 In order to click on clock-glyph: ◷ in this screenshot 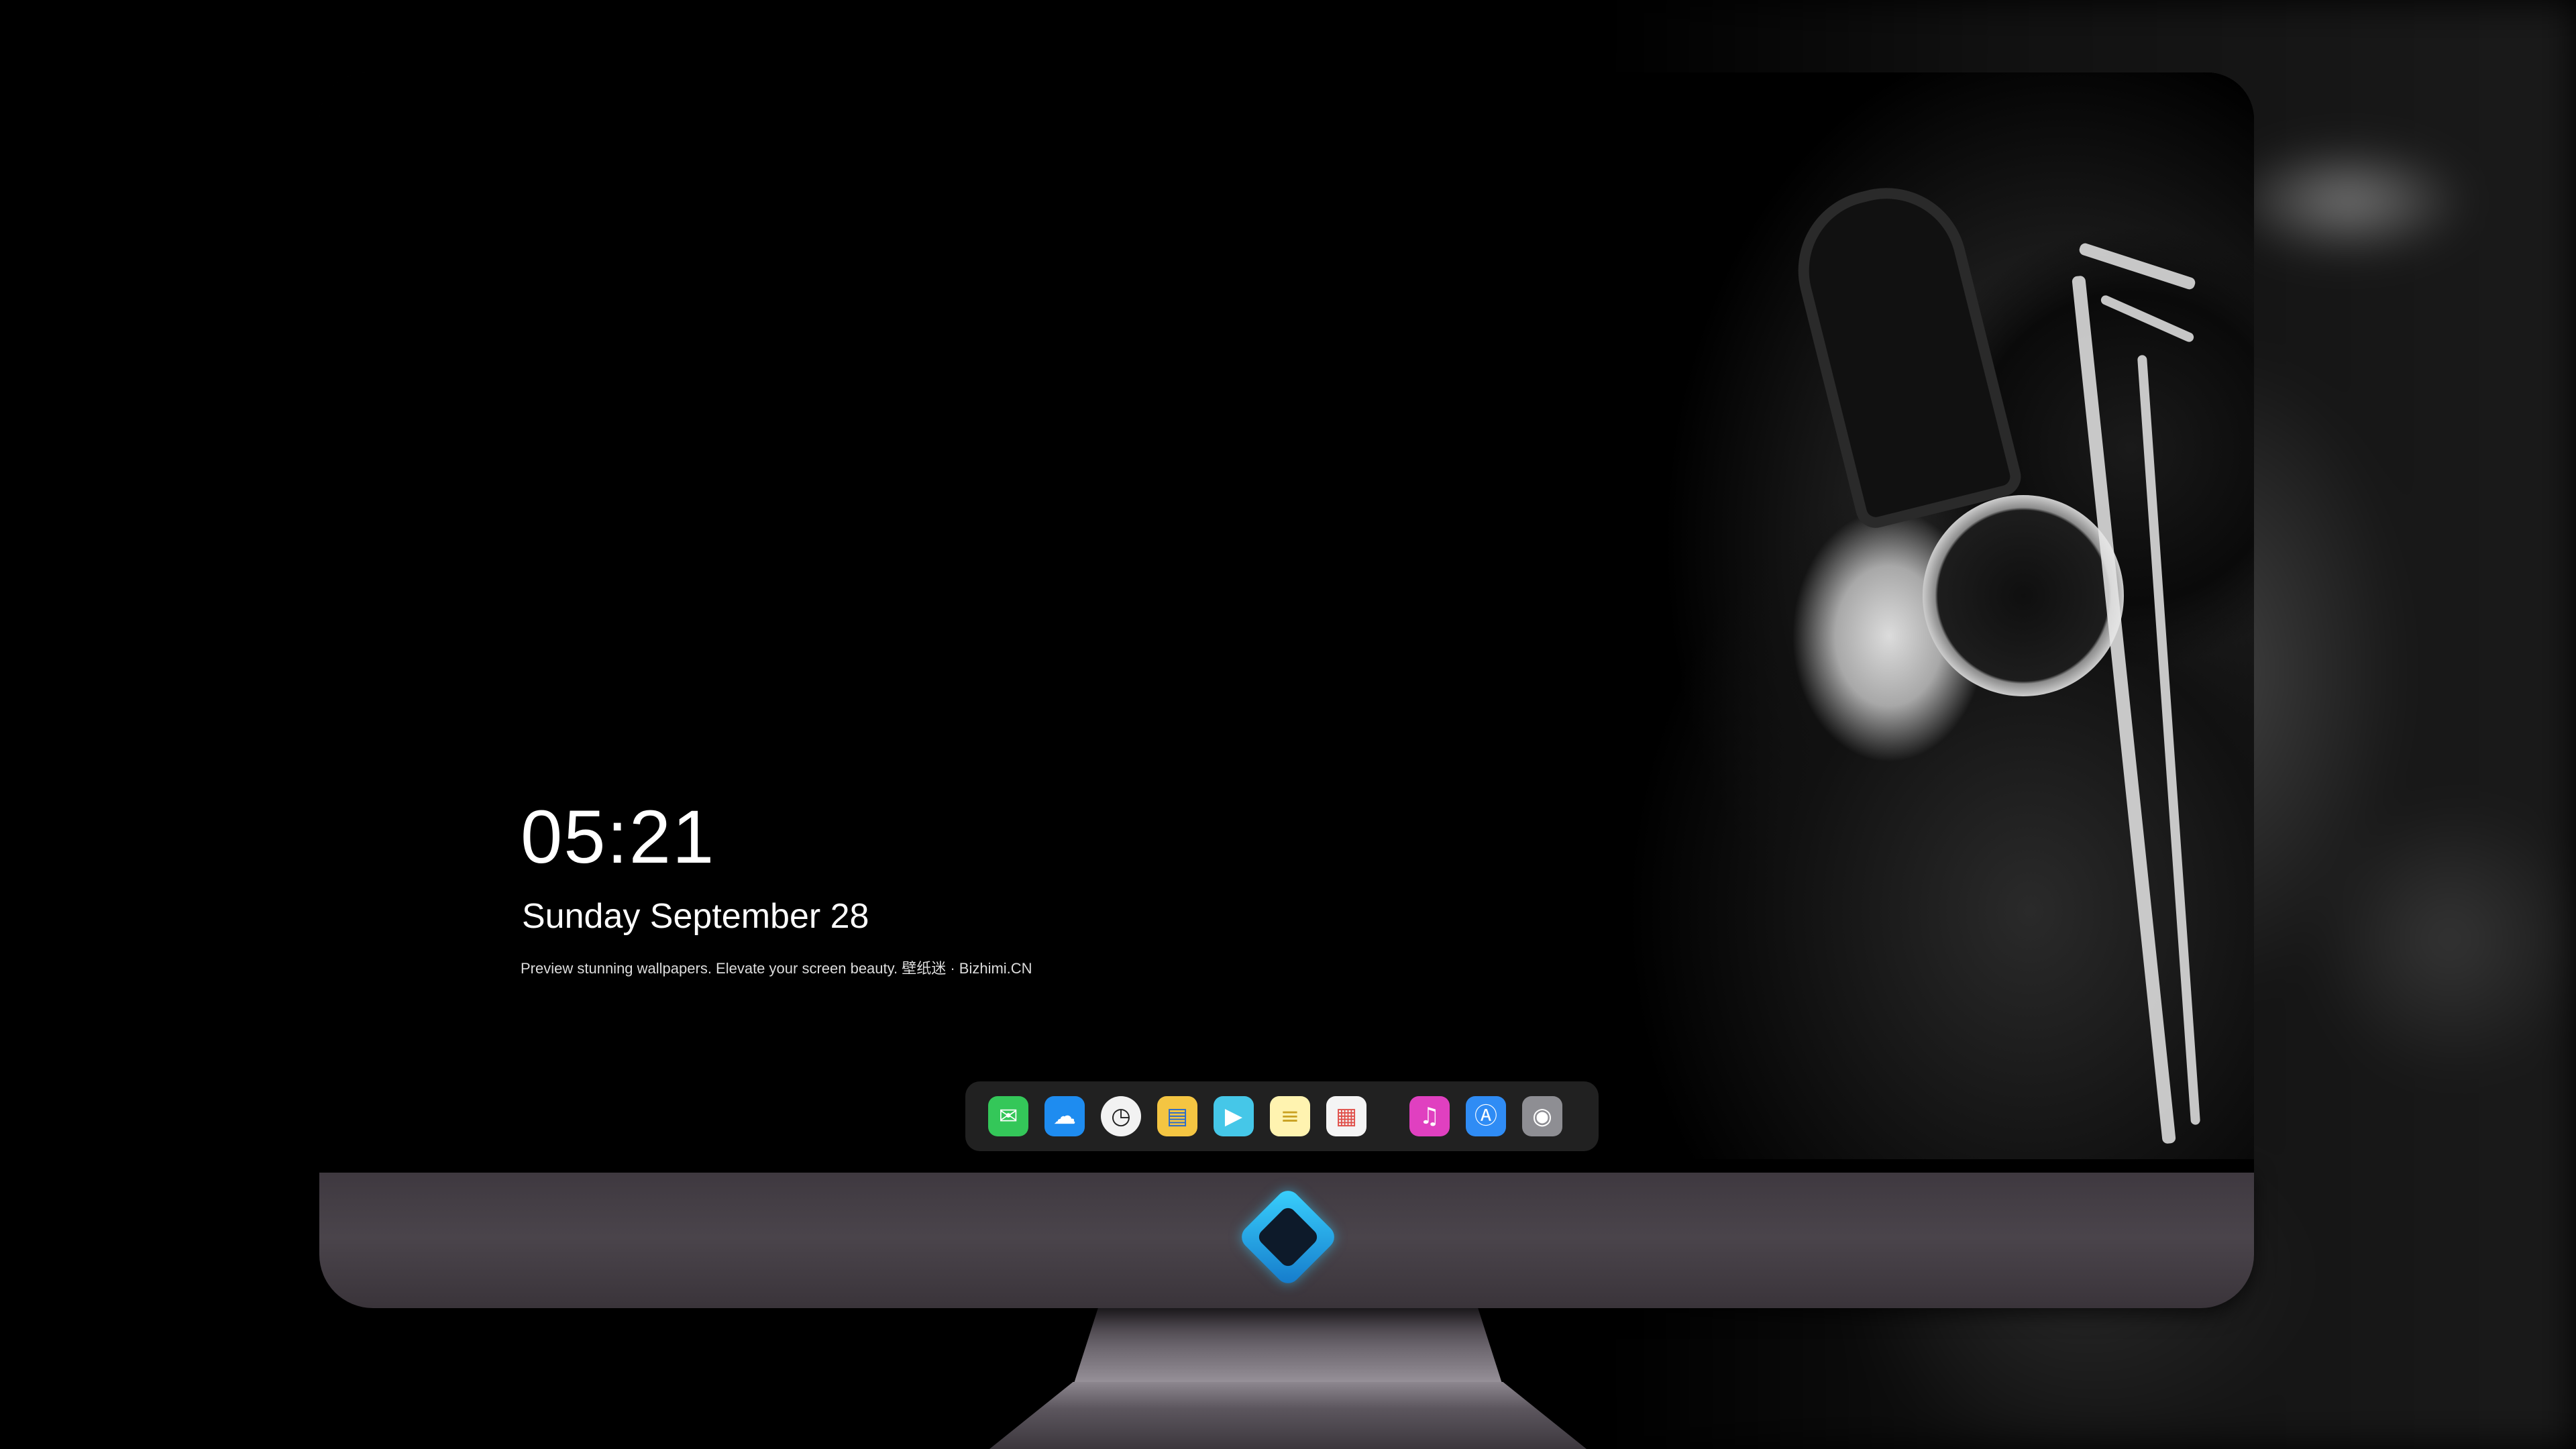, I will do `click(1121, 1116)`.